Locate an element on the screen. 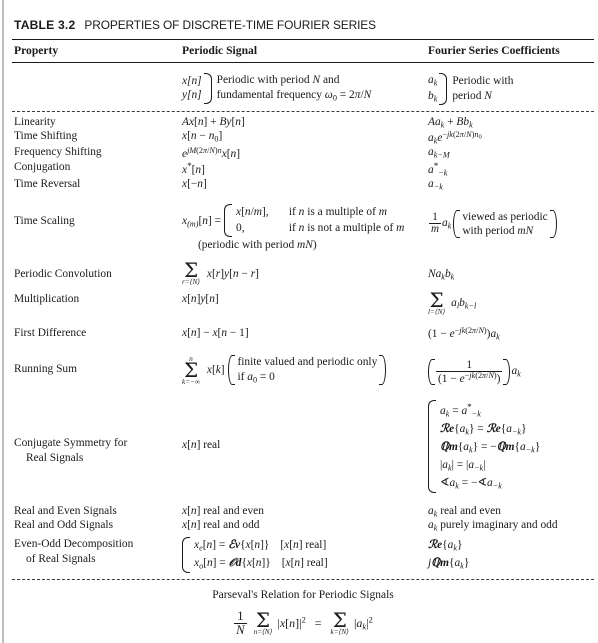 The width and height of the screenshot is (598, 643). row-signal-time-scaling-note: (periodic with period mN) is located at coordinates (257, 244).